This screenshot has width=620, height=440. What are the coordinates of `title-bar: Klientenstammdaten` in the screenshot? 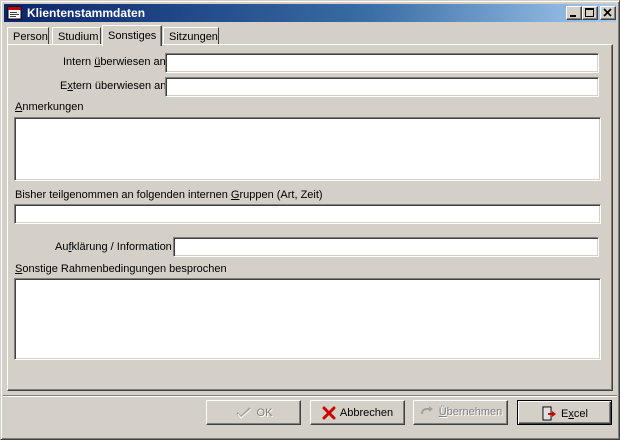 It's located at (310, 13).